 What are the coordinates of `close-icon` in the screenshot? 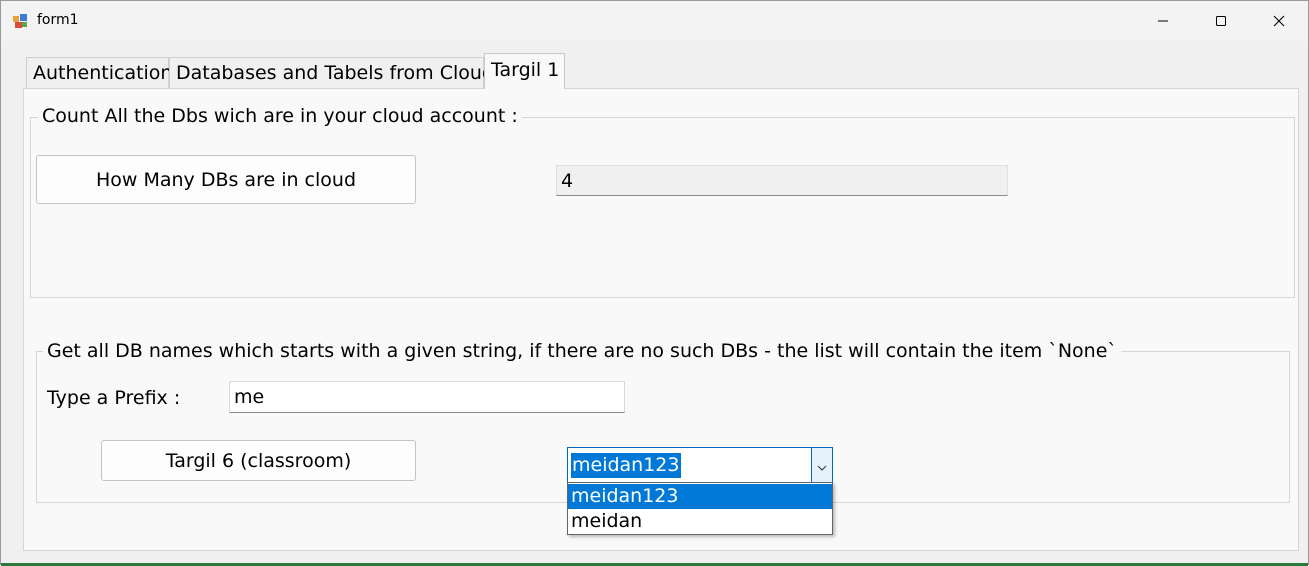 It's located at (1279, 21).